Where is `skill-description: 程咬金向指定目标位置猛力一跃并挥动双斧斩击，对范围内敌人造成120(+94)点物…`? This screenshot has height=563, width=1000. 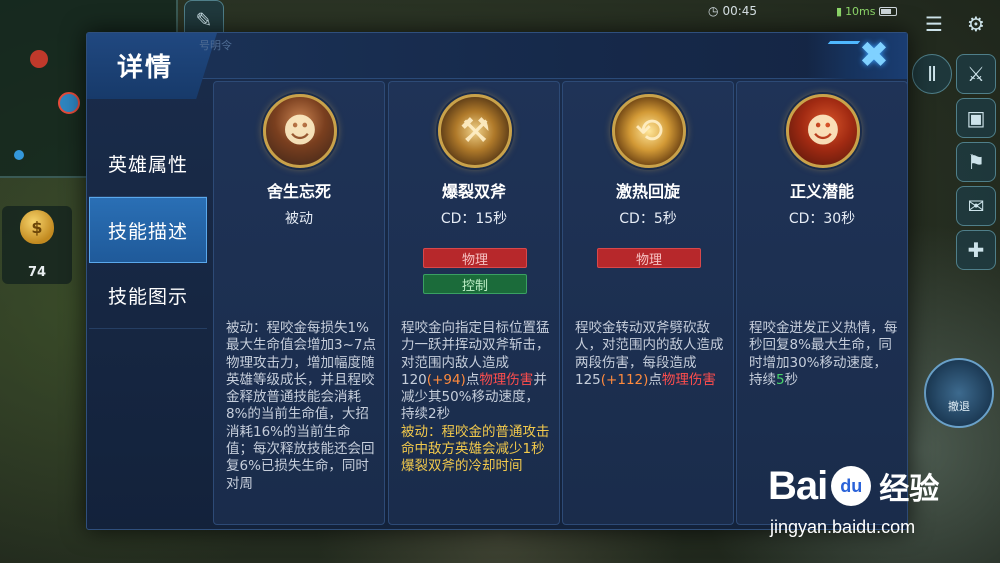 skill-description: 程咬金向指定目标位置猛力一跃并挥动双斧斩击，对范围内敌人造成120(+94)点物… is located at coordinates (476, 420).